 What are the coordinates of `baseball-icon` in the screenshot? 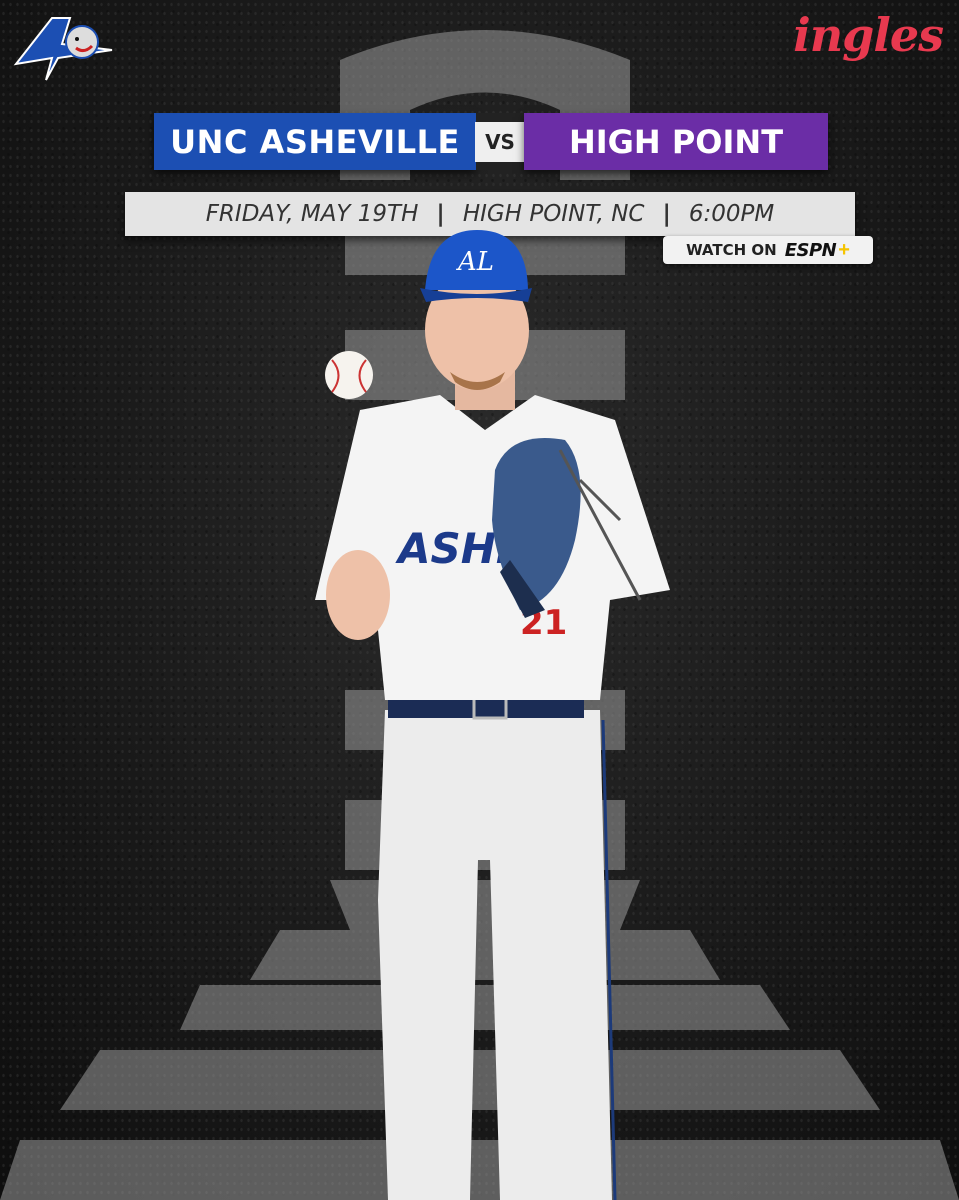 It's located at (349, 375).